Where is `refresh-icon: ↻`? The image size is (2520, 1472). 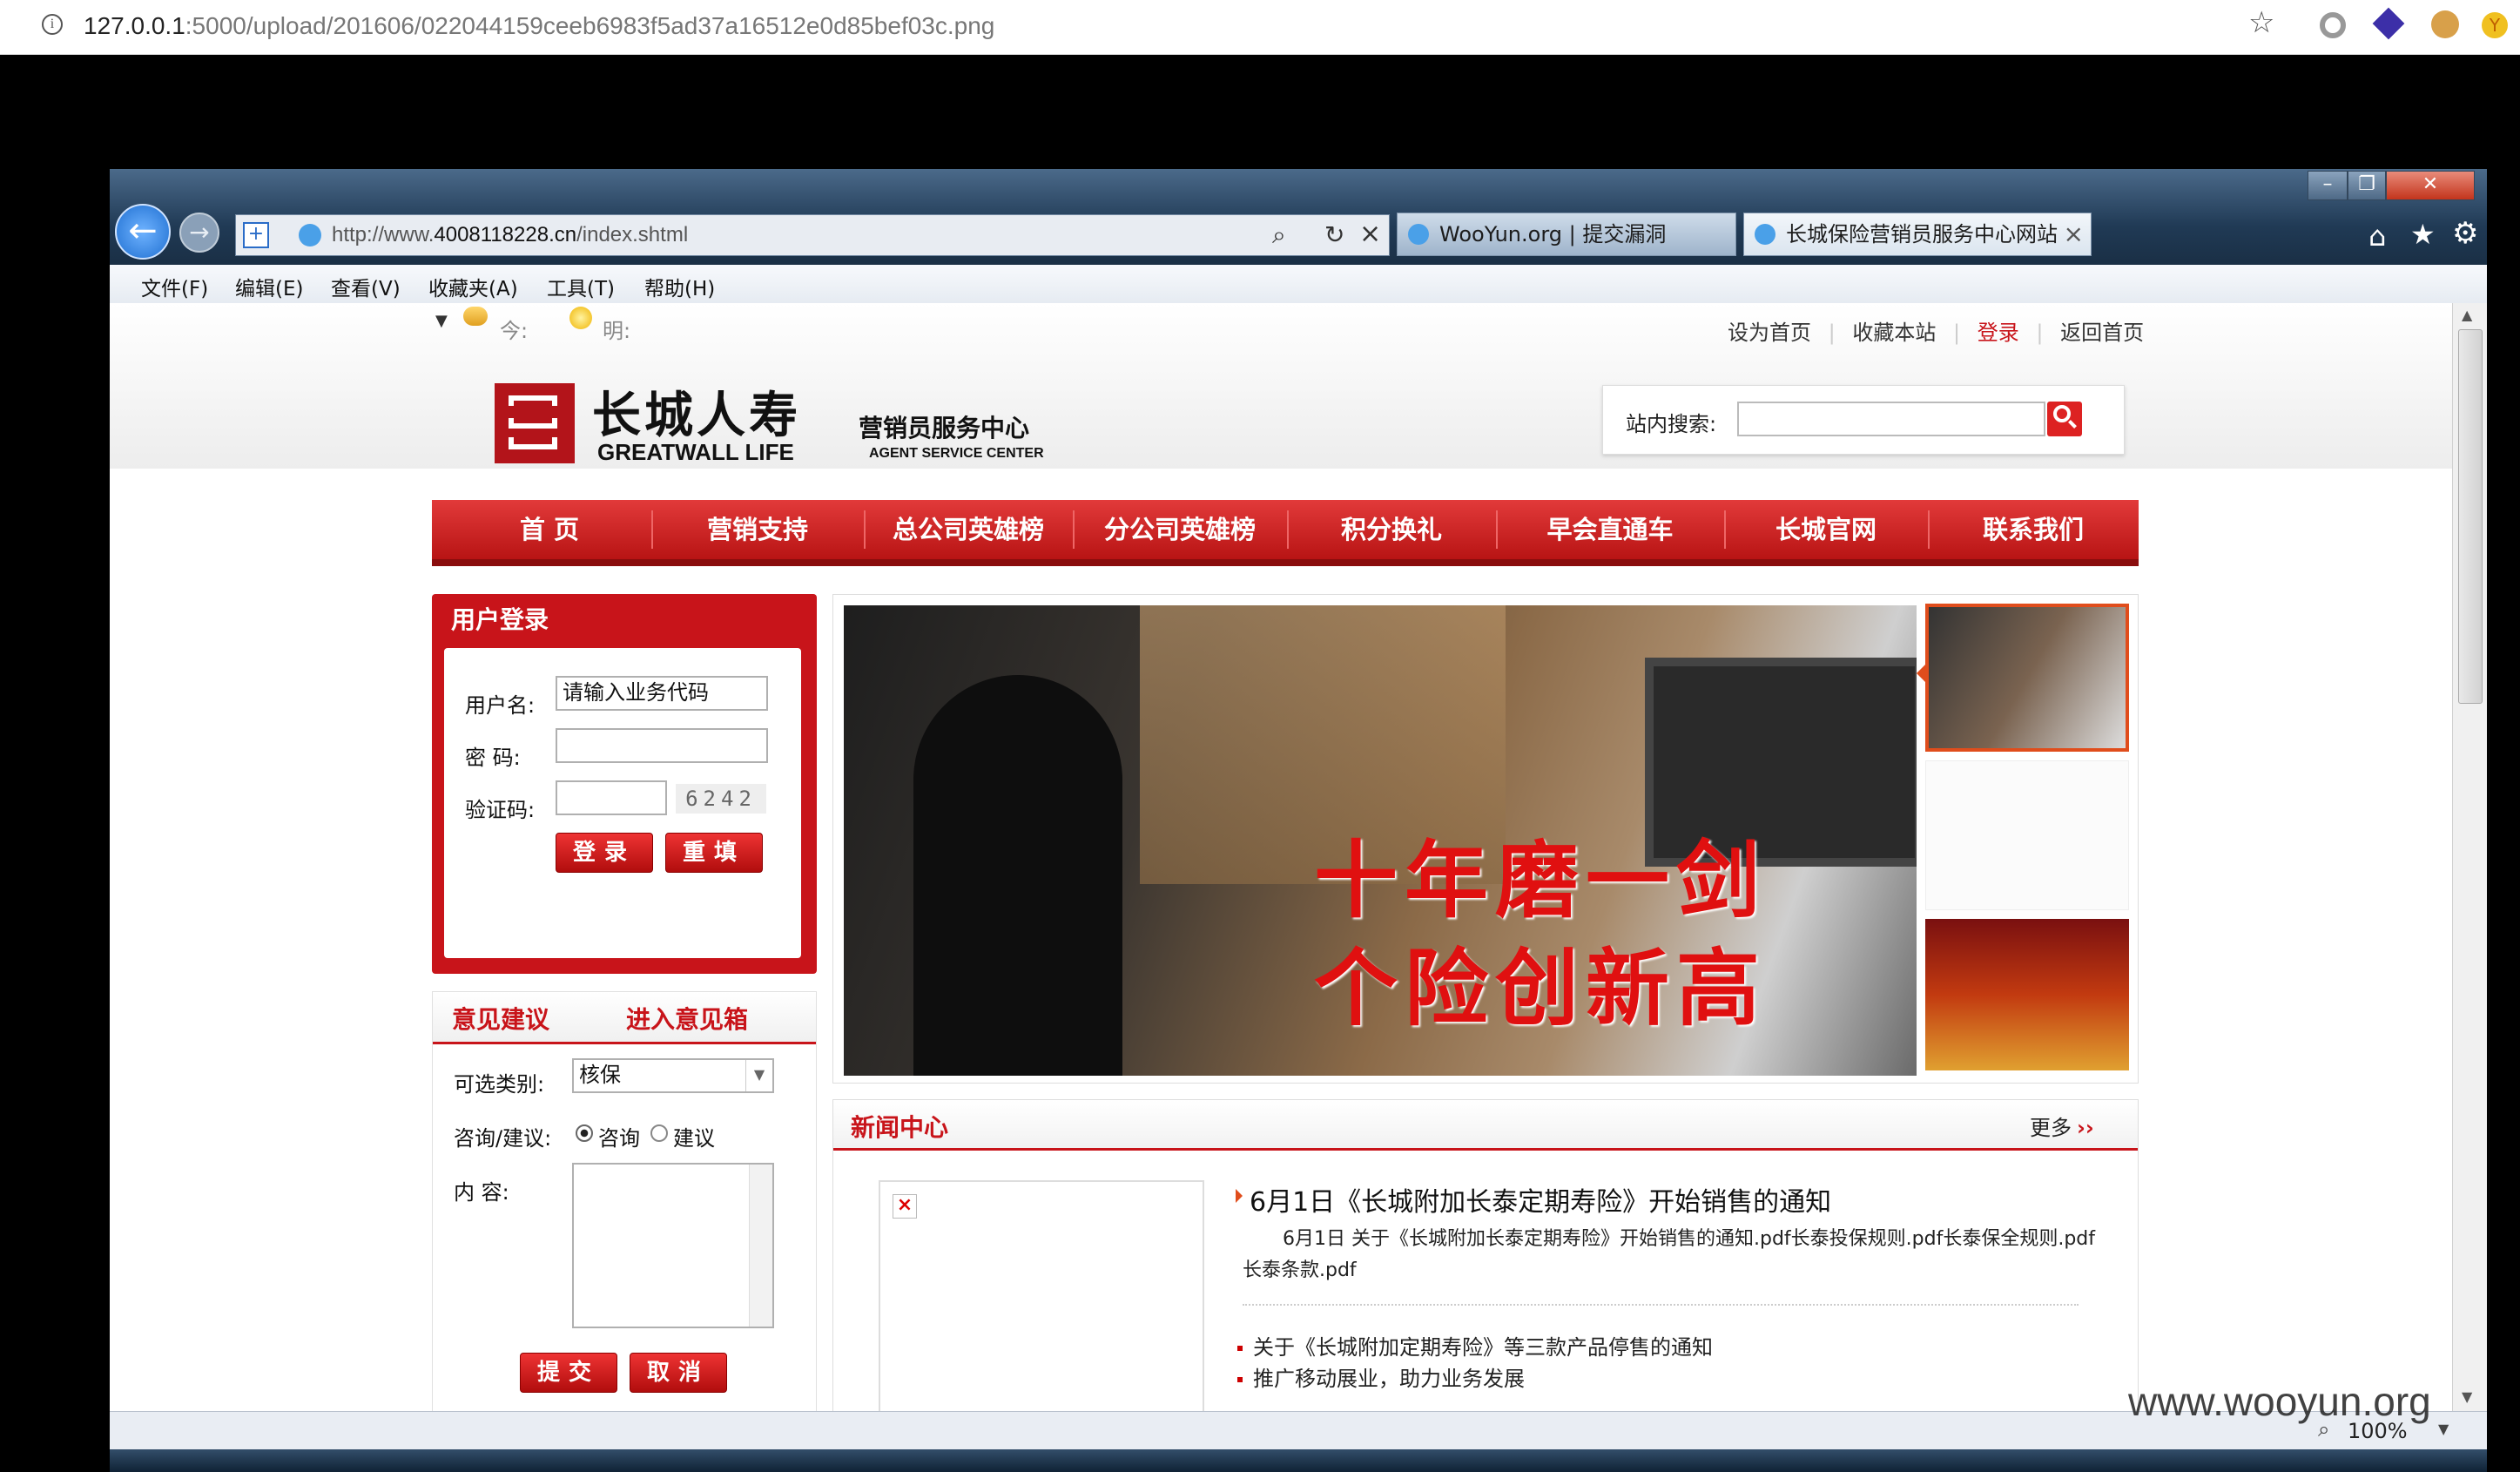
refresh-icon: ↻ is located at coordinates (1334, 234).